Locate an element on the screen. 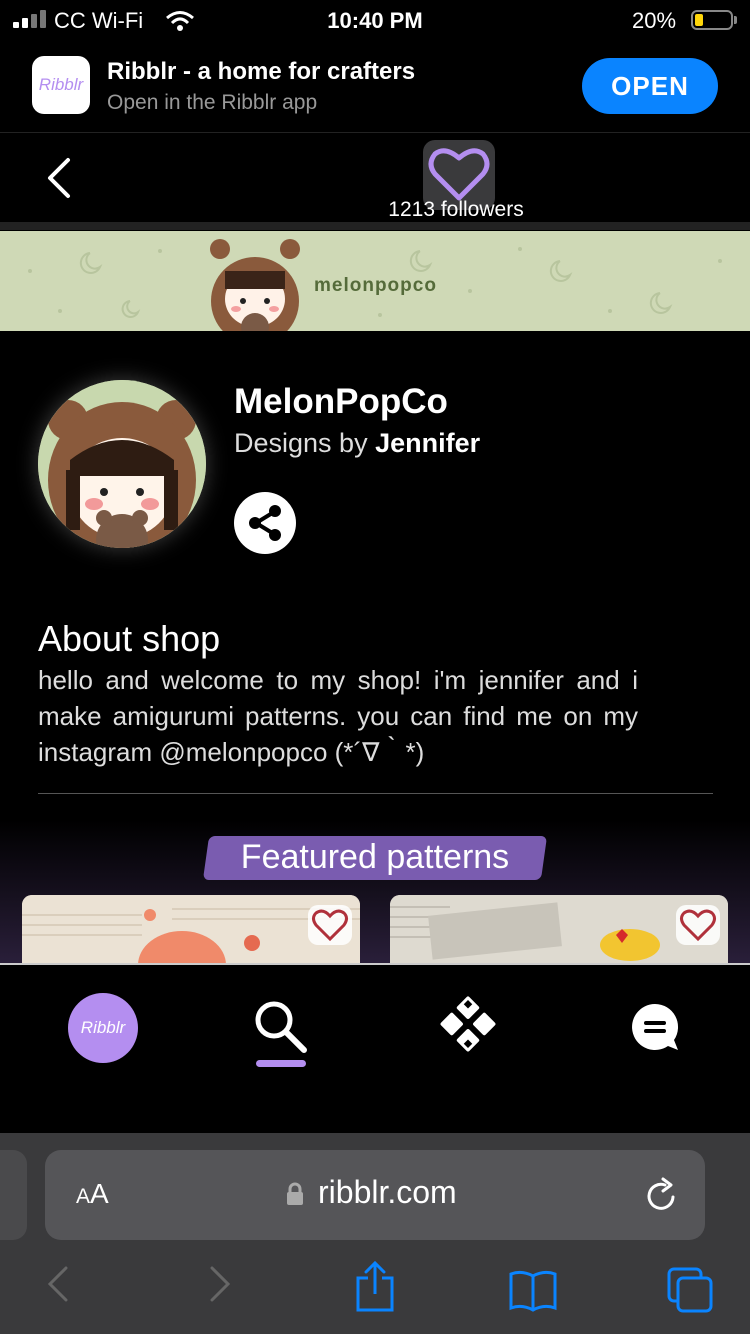 The height and width of the screenshot is (1334, 750). shop-tagline: Designs by Jennifer is located at coordinates (357, 443).